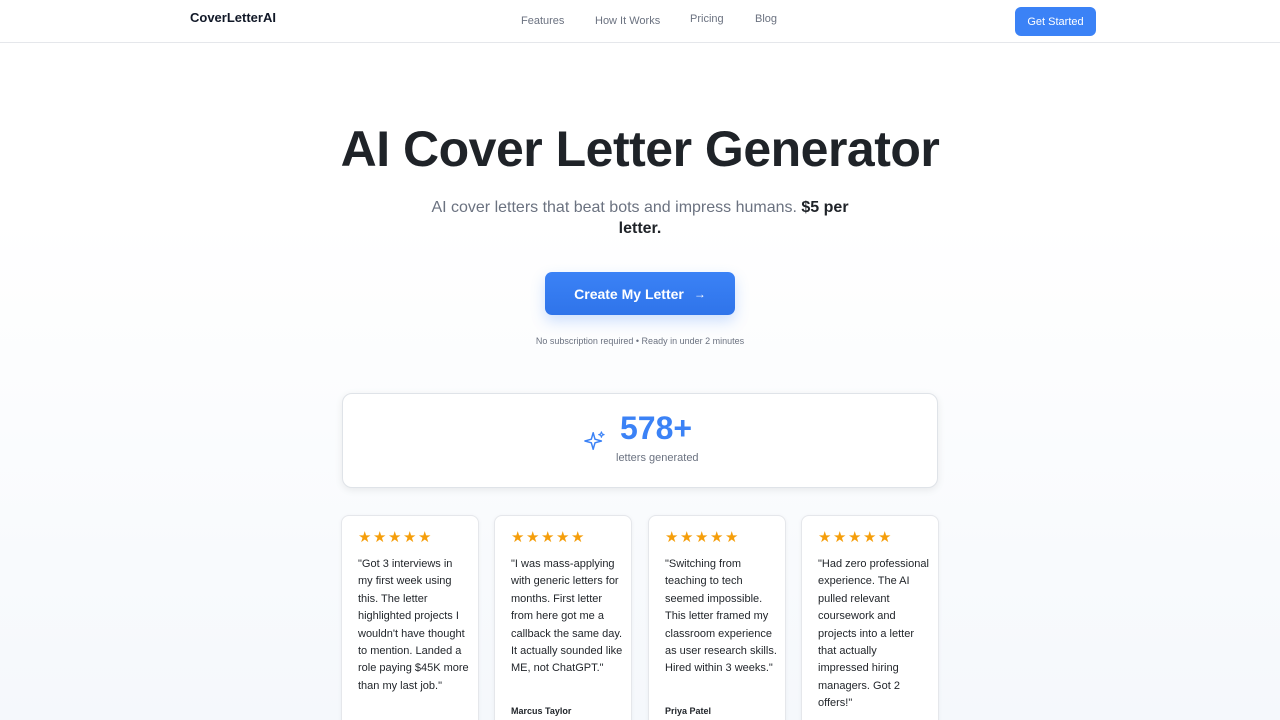  What do you see at coordinates (542, 21) in the screenshot?
I see `nav-link-features: Features` at bounding box center [542, 21].